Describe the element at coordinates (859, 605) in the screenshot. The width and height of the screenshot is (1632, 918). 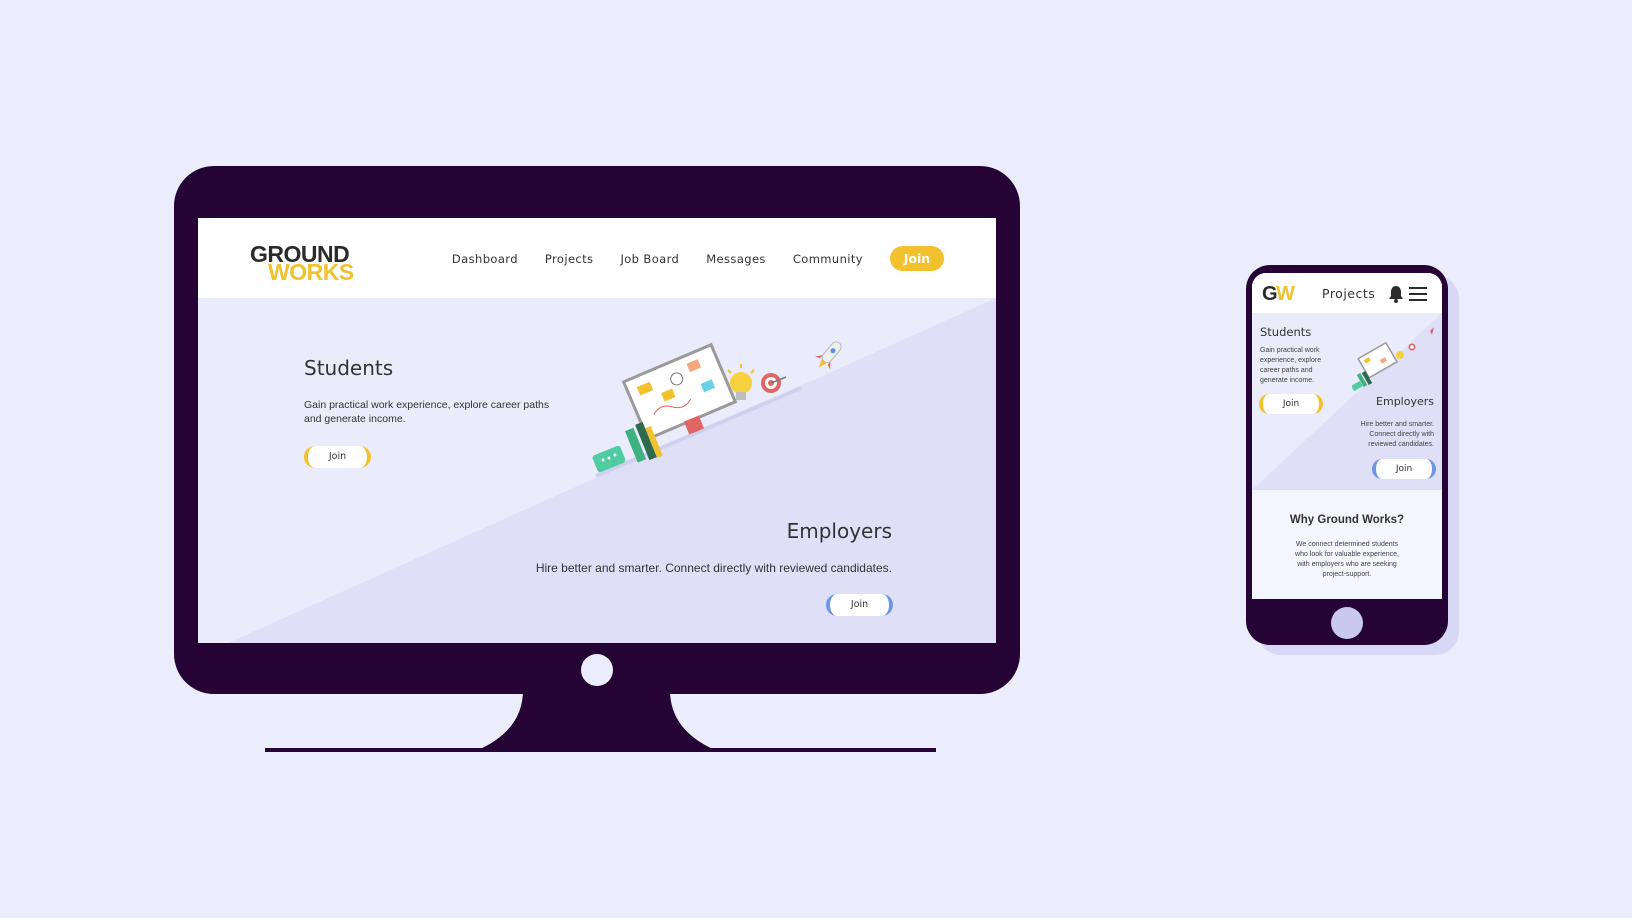
I see `employers-join-button: Join` at that location.